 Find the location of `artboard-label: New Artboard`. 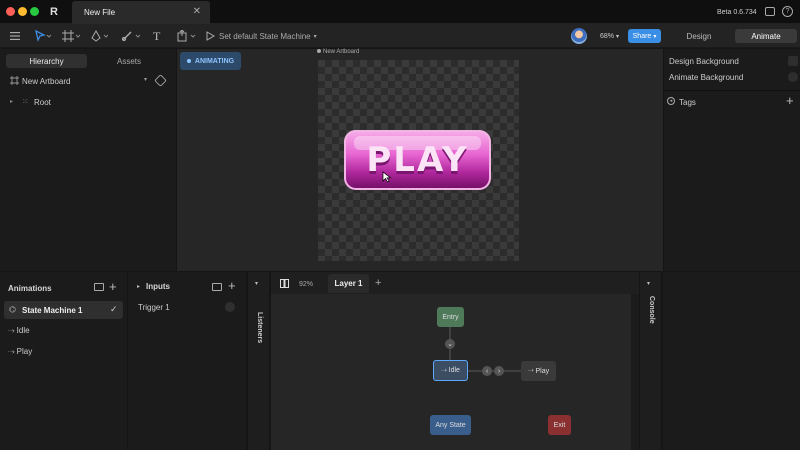

artboard-label: New Artboard is located at coordinates (338, 52).